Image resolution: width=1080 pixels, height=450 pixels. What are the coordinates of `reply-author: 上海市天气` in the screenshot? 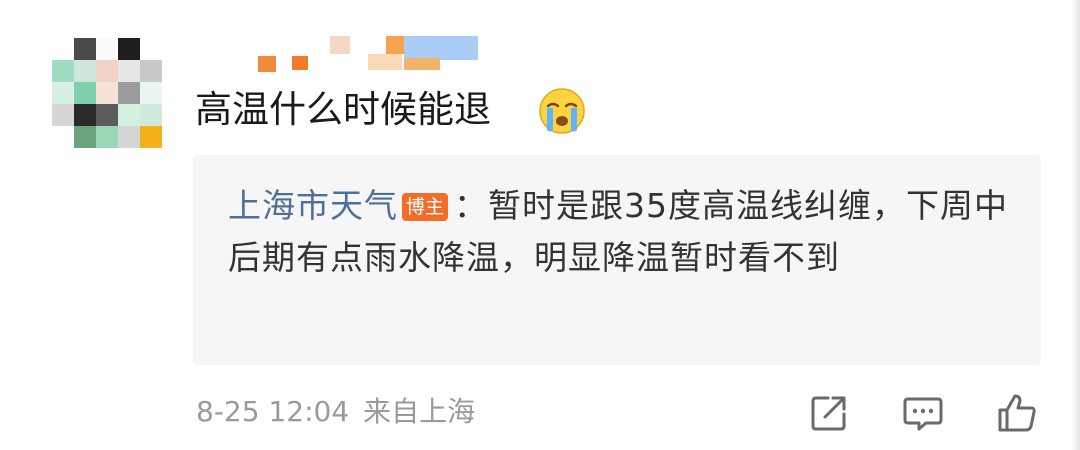 It's located at (313, 205).